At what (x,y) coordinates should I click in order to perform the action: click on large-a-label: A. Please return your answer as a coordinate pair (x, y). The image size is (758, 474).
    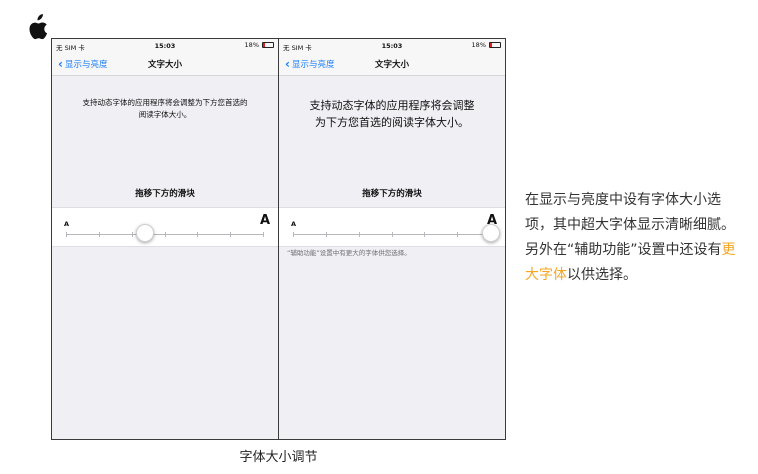
    Looking at the image, I should click on (264, 220).